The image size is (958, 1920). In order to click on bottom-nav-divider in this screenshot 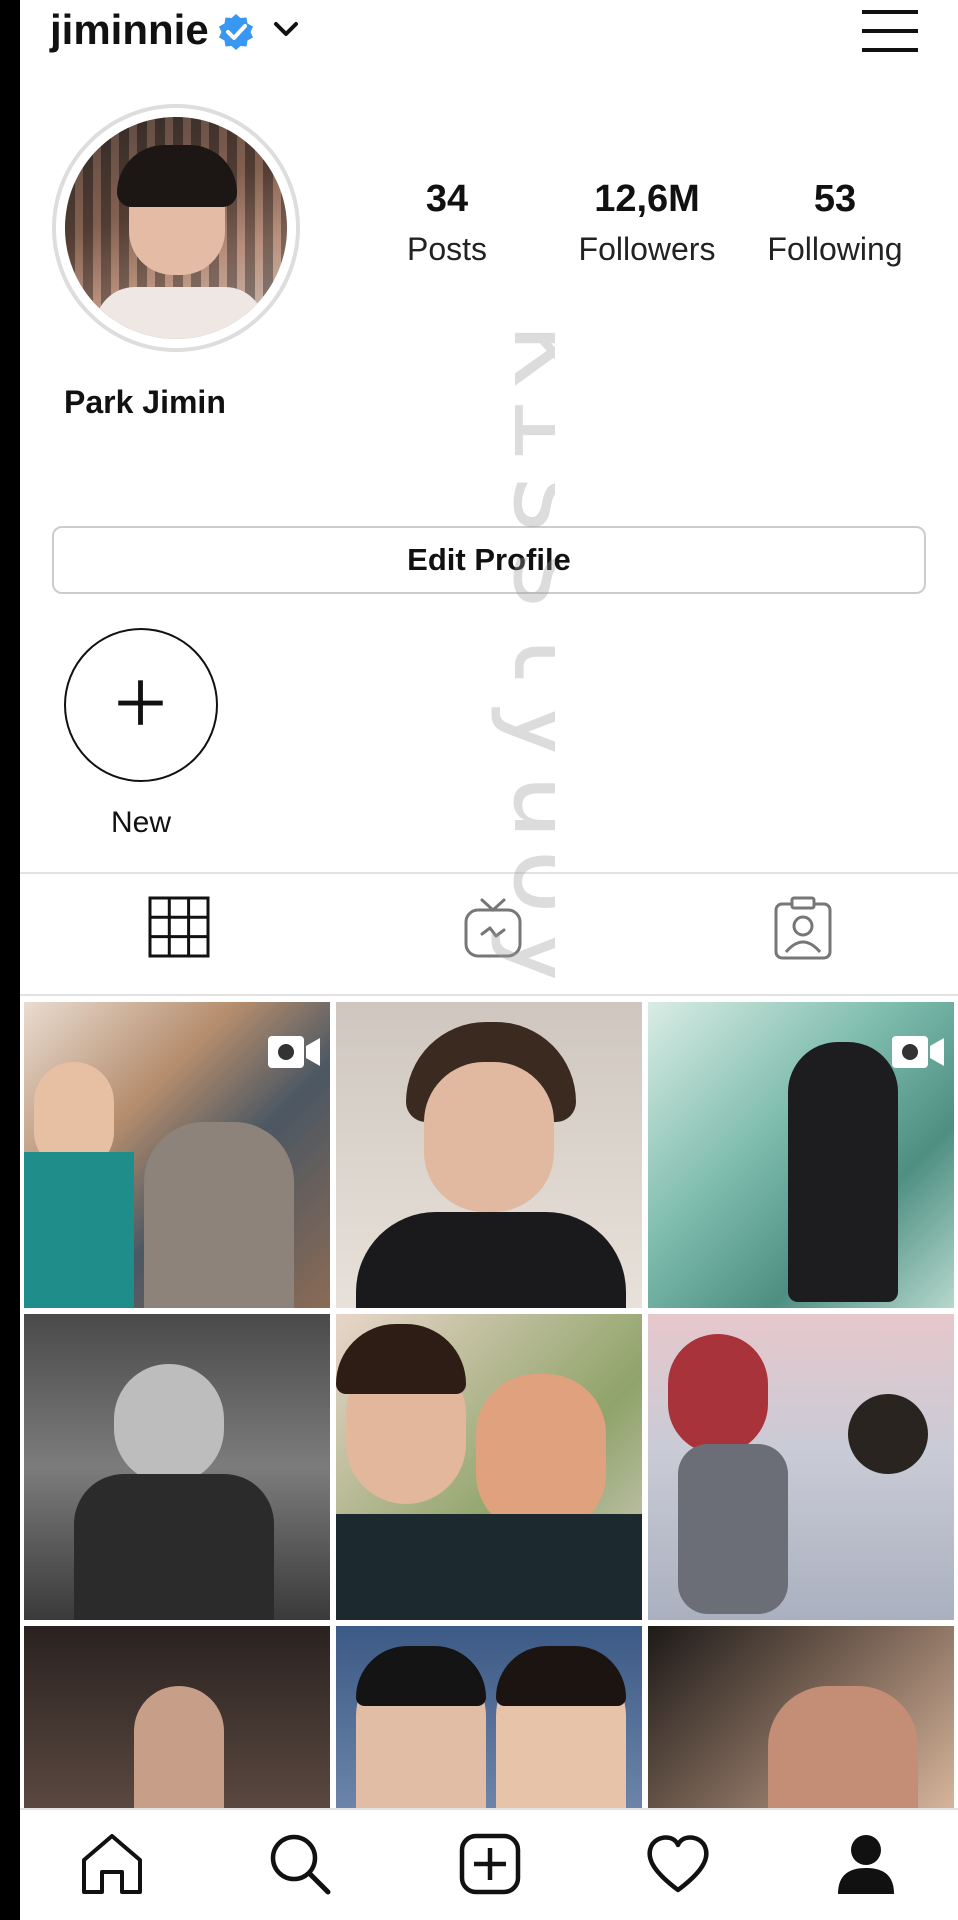, I will do `click(489, 1809)`.